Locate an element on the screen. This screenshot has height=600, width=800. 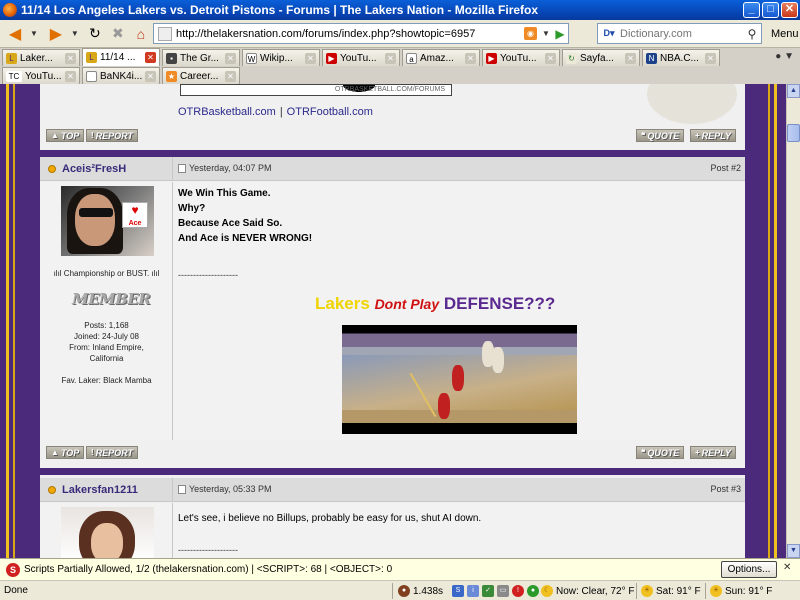
post-icon is located at coordinates (182, 168).